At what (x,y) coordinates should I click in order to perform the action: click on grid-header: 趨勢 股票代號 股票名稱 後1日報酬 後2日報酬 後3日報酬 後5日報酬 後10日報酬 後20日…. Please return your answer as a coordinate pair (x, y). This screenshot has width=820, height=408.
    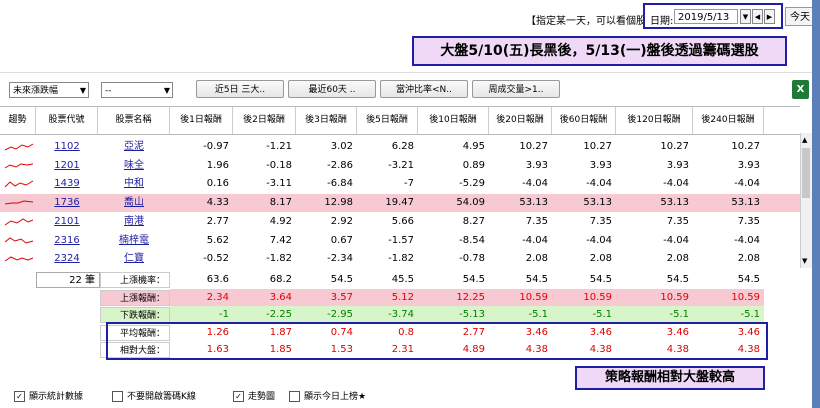
    Looking at the image, I should click on (400, 120).